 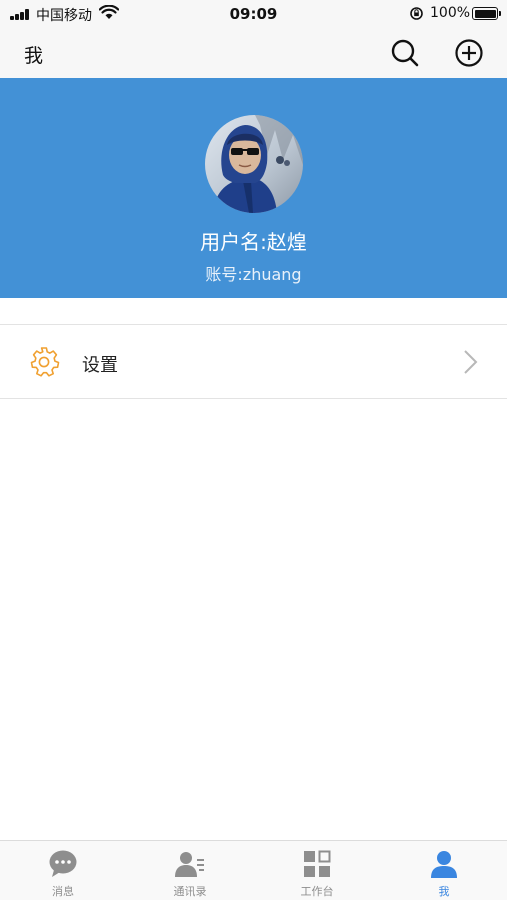 What do you see at coordinates (254, 164) in the screenshot?
I see `avatar` at bounding box center [254, 164].